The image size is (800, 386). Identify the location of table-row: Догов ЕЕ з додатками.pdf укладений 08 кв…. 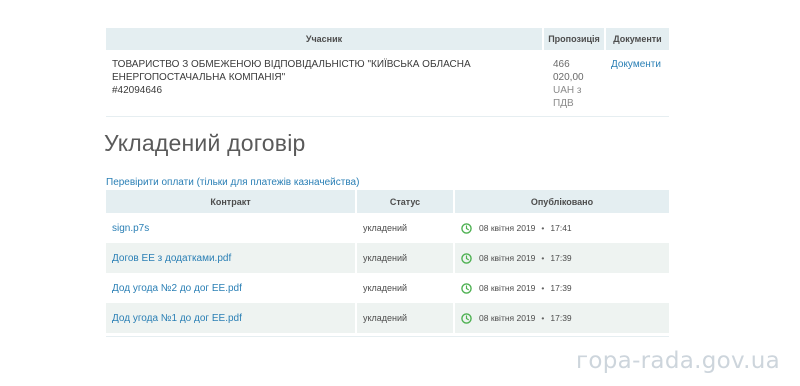
(387, 258).